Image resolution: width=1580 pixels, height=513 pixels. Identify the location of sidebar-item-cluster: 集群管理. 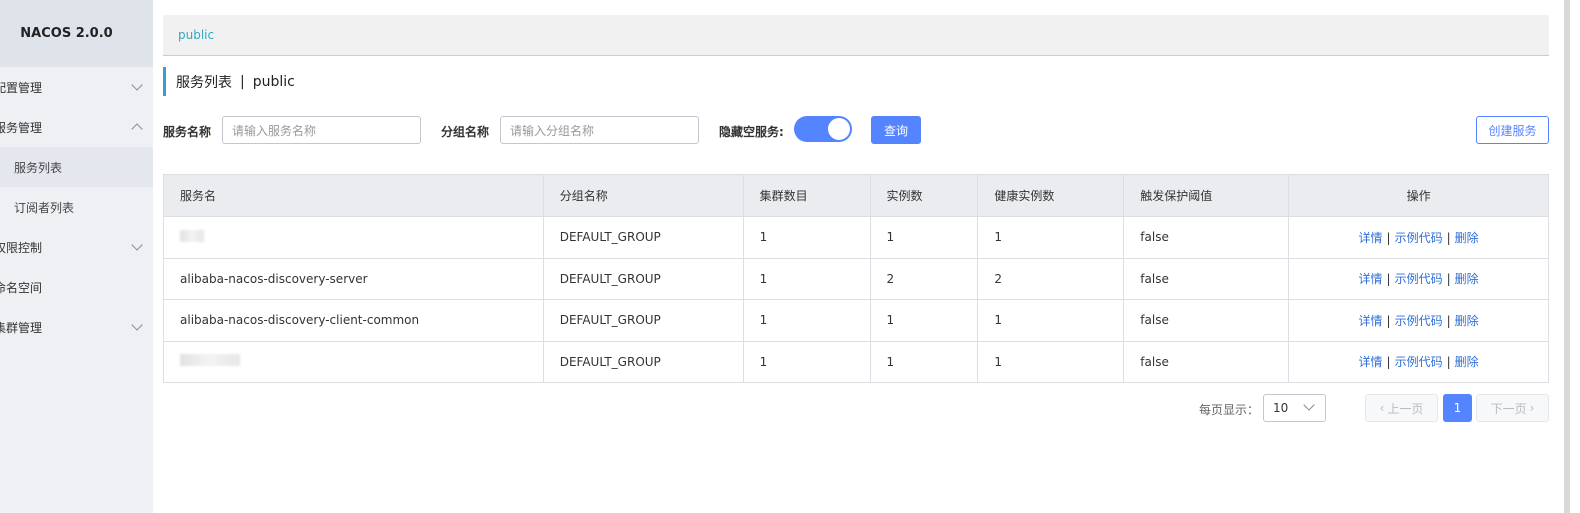
(76, 327).